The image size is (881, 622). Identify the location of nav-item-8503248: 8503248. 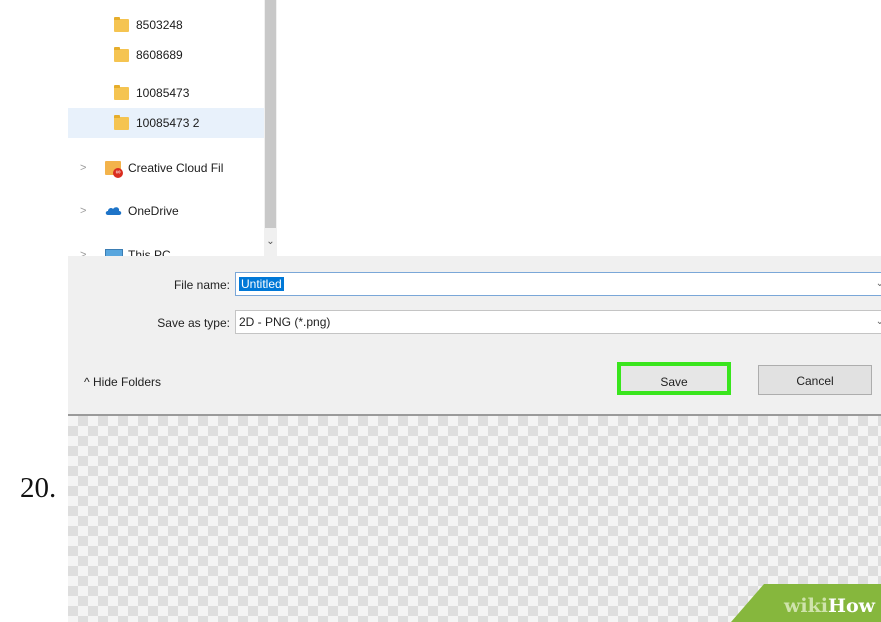
(166, 25).